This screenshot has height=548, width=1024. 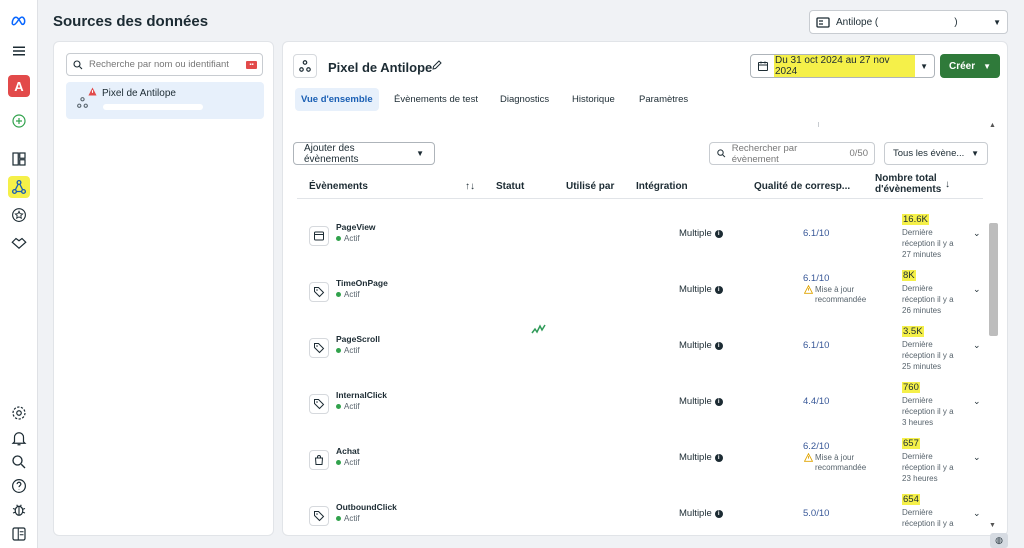 I want to click on tab-diagnostics: Diagnostics, so click(x=524, y=99).